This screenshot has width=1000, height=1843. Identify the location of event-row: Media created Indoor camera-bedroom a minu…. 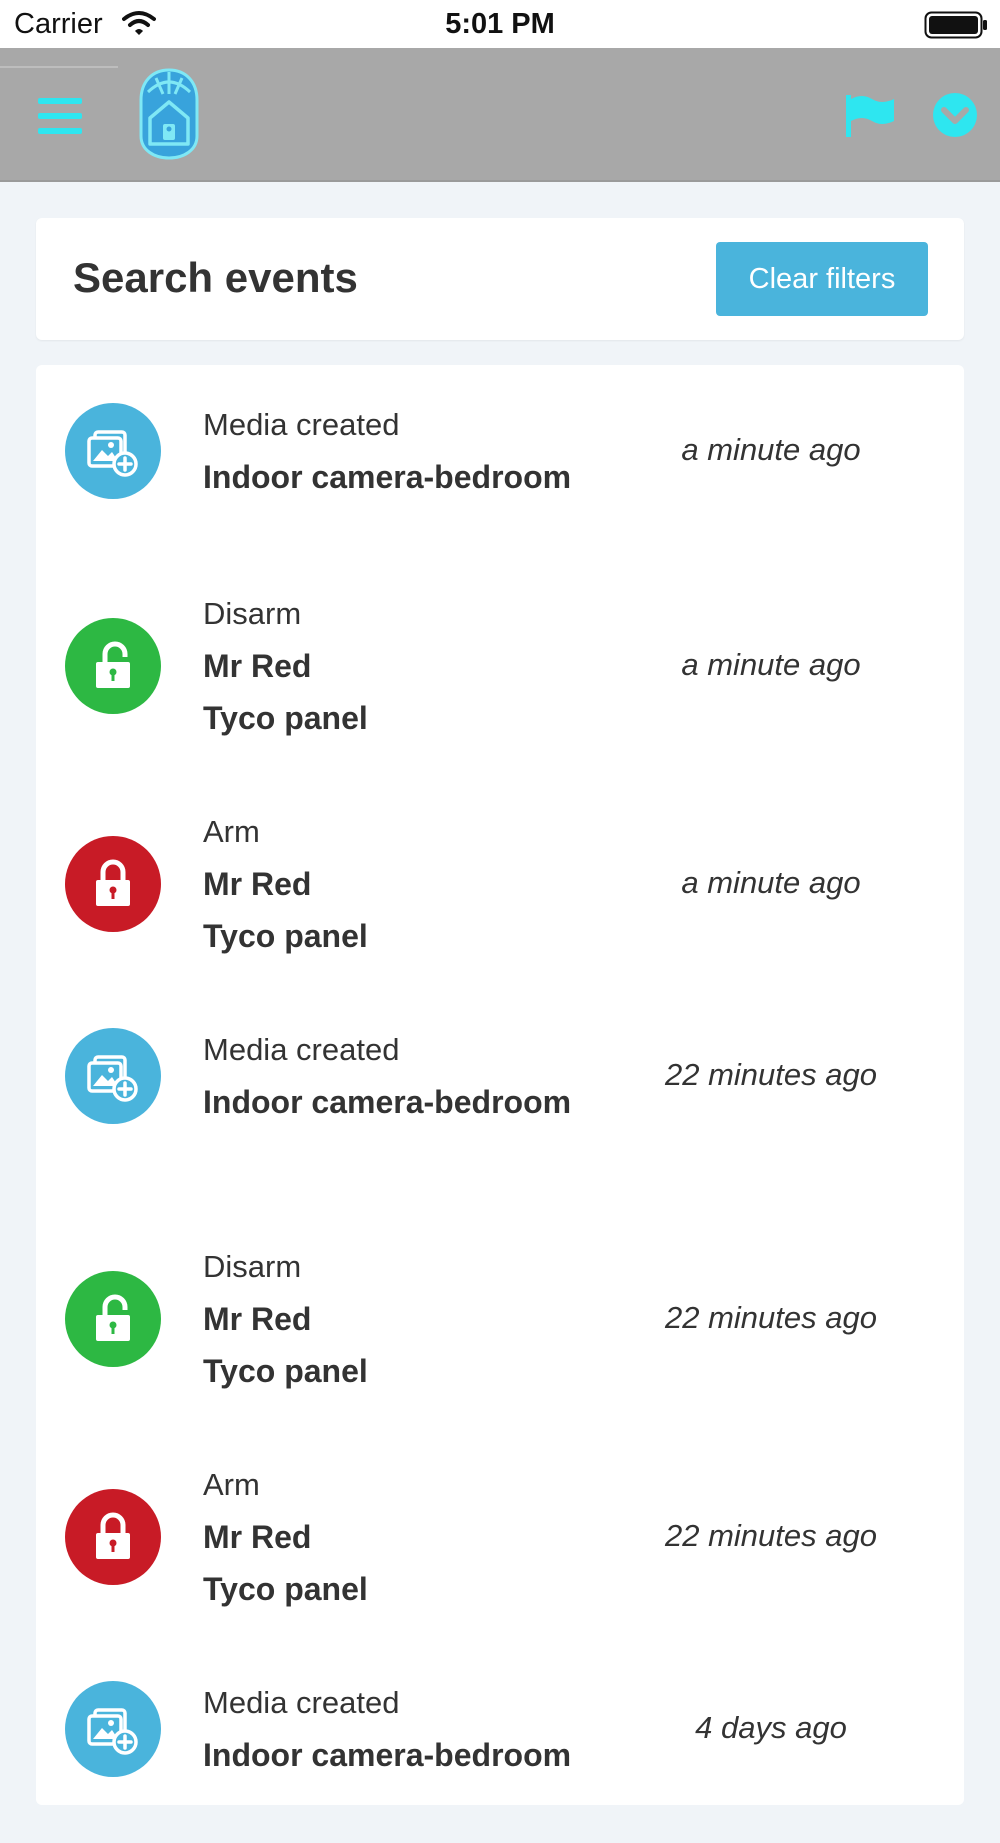
(500, 465).